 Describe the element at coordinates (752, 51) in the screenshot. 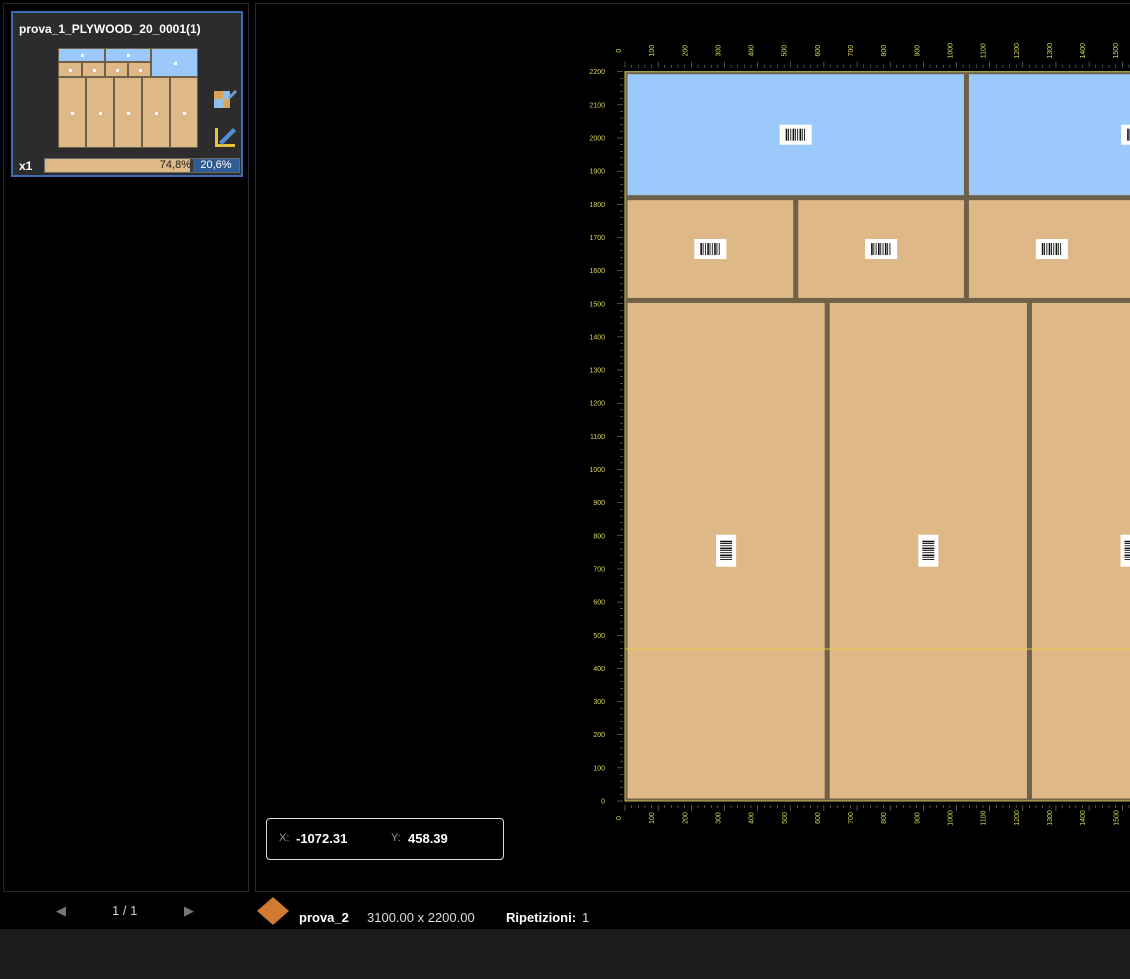

I see `x-tick-label: 400` at that location.